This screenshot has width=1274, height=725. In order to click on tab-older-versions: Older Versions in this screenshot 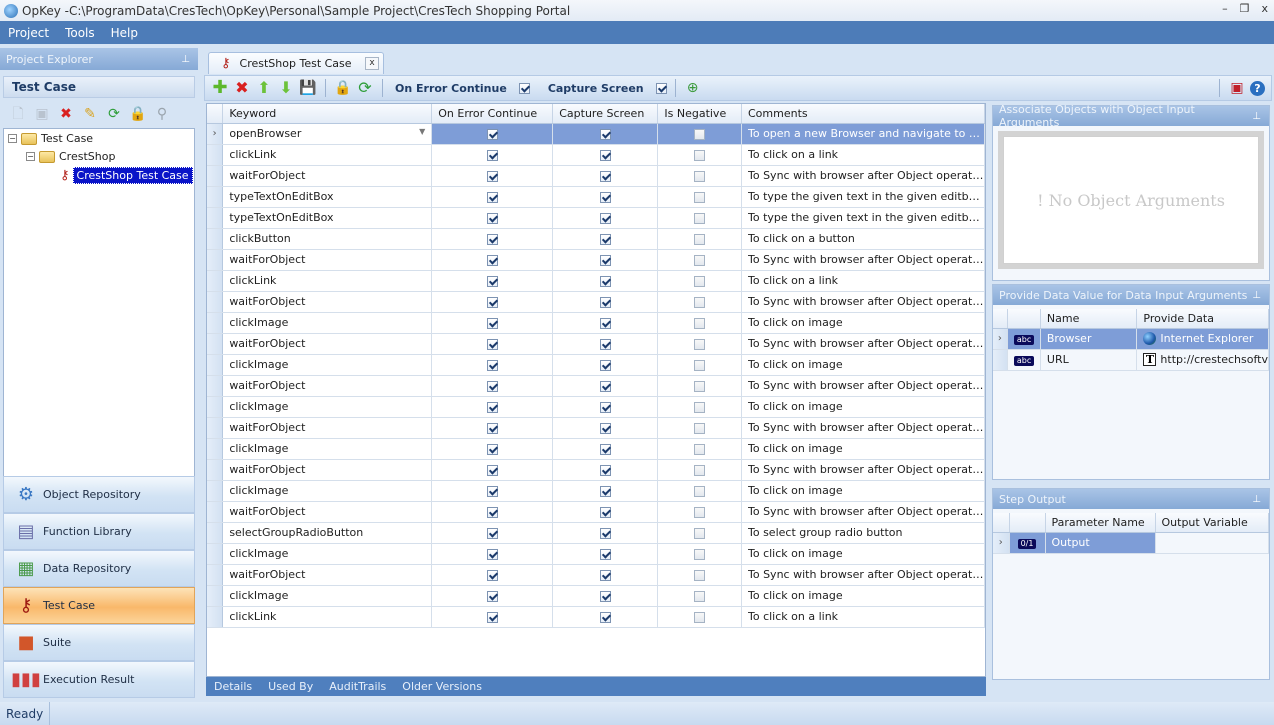, I will do `click(442, 686)`.